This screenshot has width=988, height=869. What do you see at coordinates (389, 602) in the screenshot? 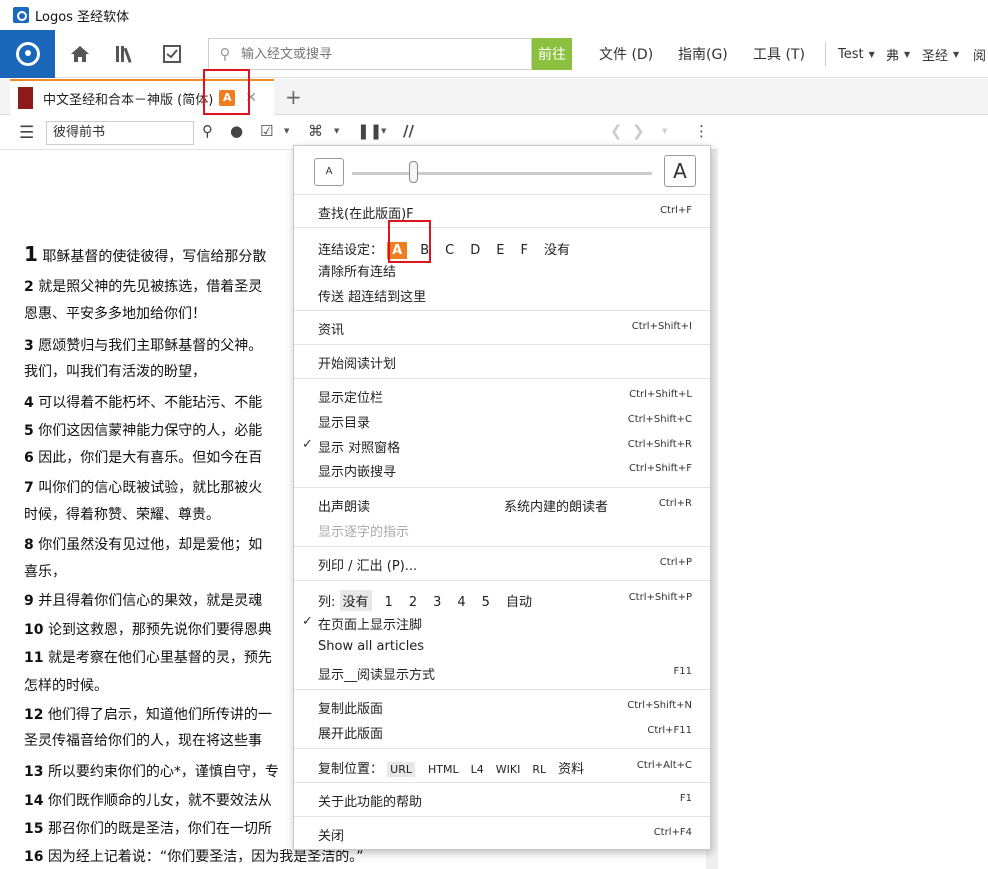
I see `columns-option-1: 1` at bounding box center [389, 602].